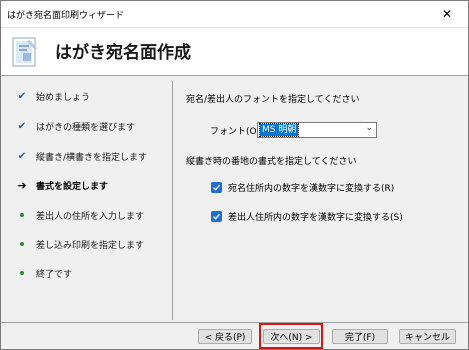 Image resolution: width=469 pixels, height=350 pixels. What do you see at coordinates (123, 53) in the screenshot?
I see `page-title: はがき宛名面作成` at bounding box center [123, 53].